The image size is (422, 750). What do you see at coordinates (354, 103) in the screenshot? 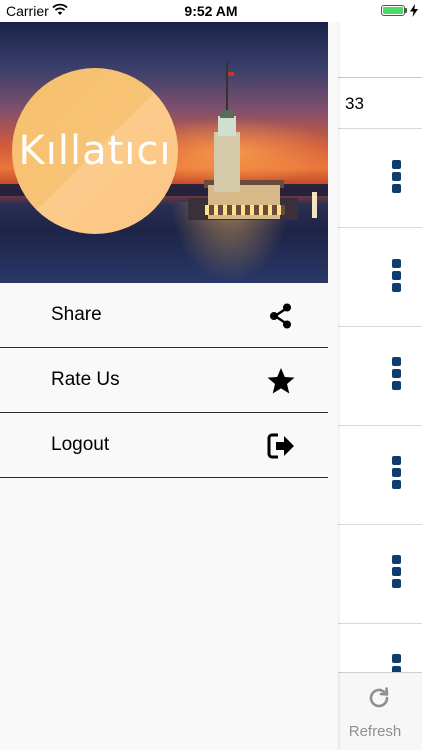
I see `main-header-text: 33` at bounding box center [354, 103].